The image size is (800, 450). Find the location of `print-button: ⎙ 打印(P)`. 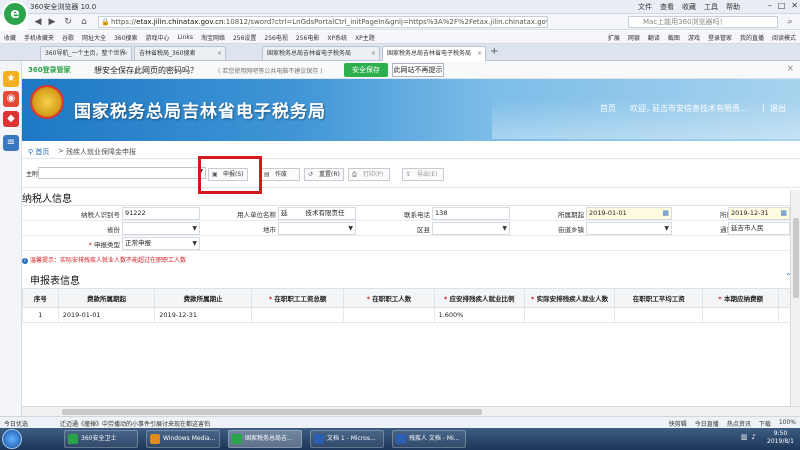

print-button: ⎙ 打印(P) is located at coordinates (369, 174).